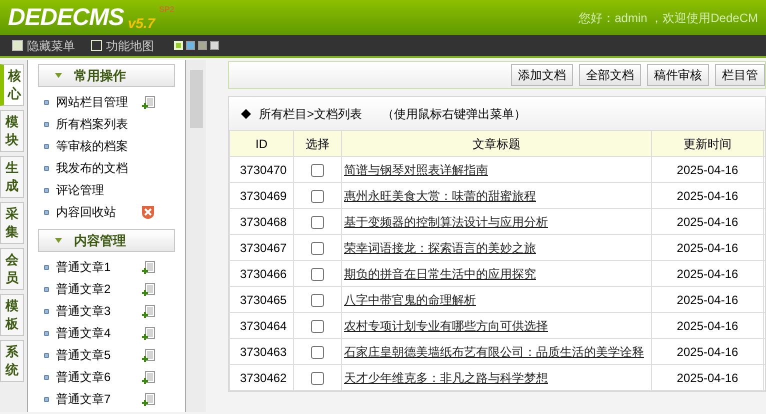 The height and width of the screenshot is (414, 766). What do you see at coordinates (99, 311) in the screenshot?
I see `menu-item: 普通文章3` at bounding box center [99, 311].